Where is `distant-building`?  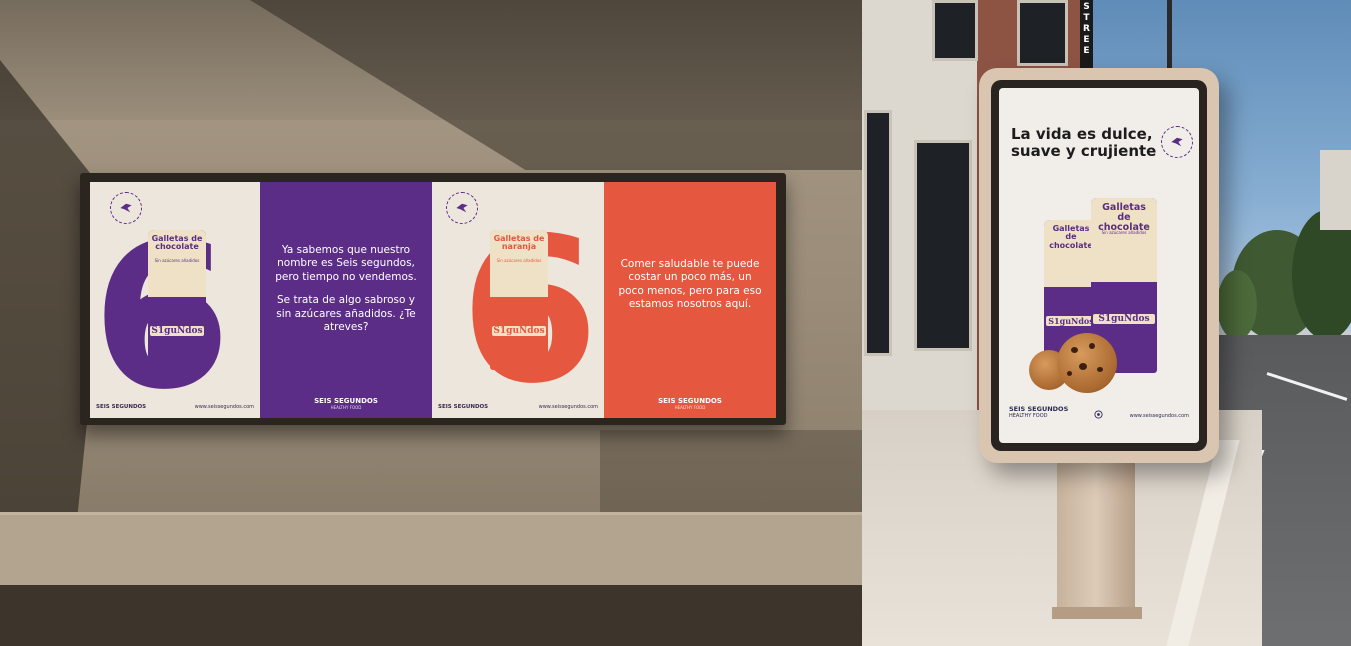
distant-building is located at coordinates (1335, 190).